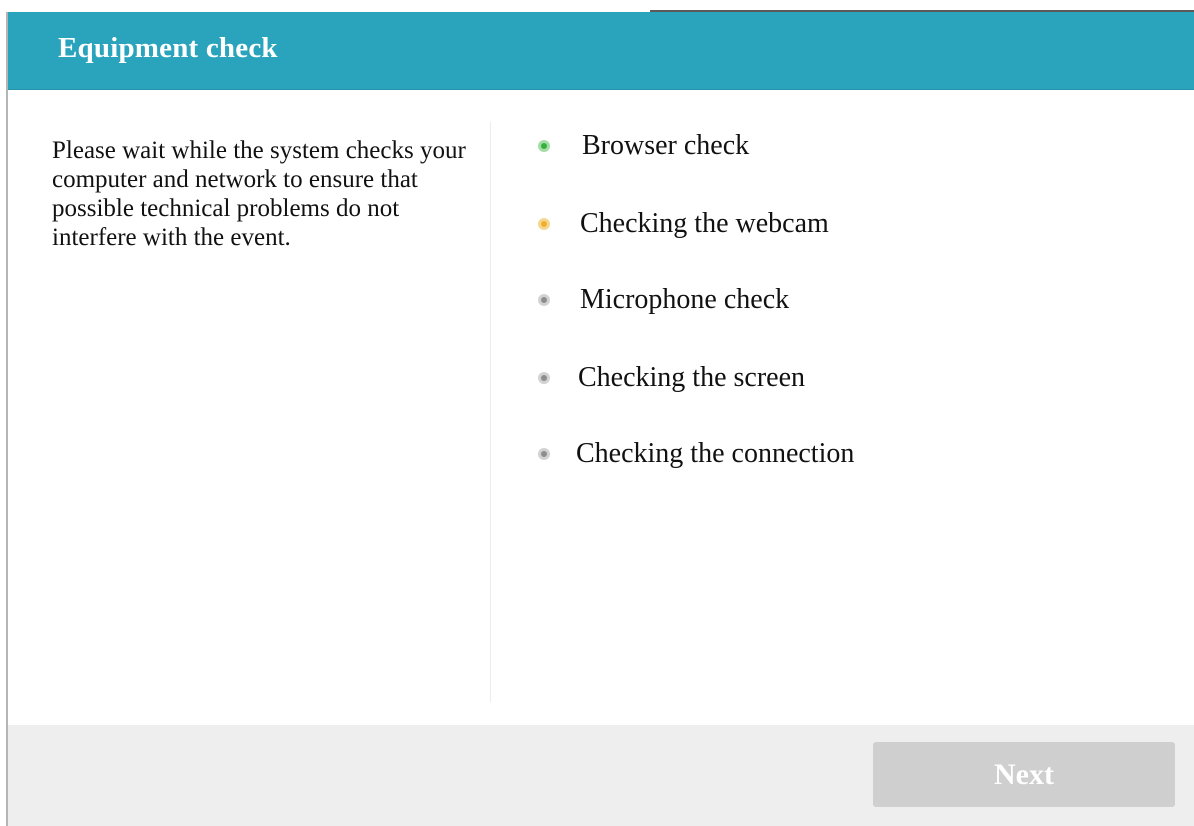  I want to click on check-label: Checking the screen, so click(692, 377).